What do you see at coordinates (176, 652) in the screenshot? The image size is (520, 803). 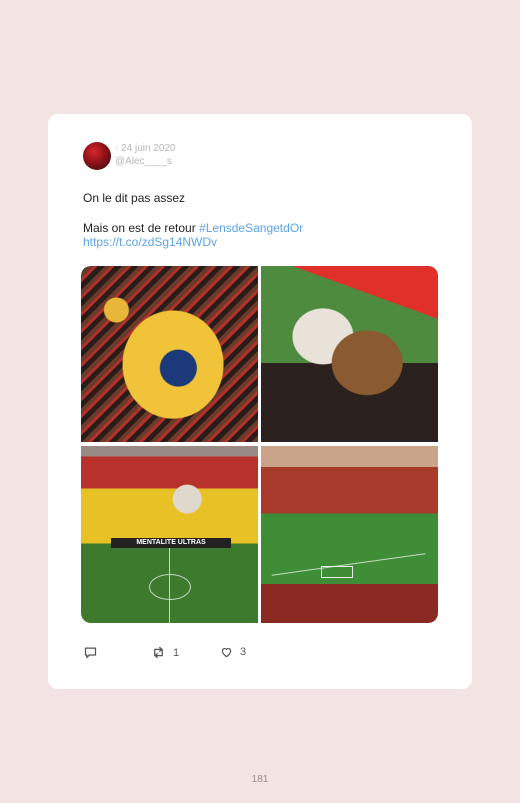 I see `retweet-count: 1` at bounding box center [176, 652].